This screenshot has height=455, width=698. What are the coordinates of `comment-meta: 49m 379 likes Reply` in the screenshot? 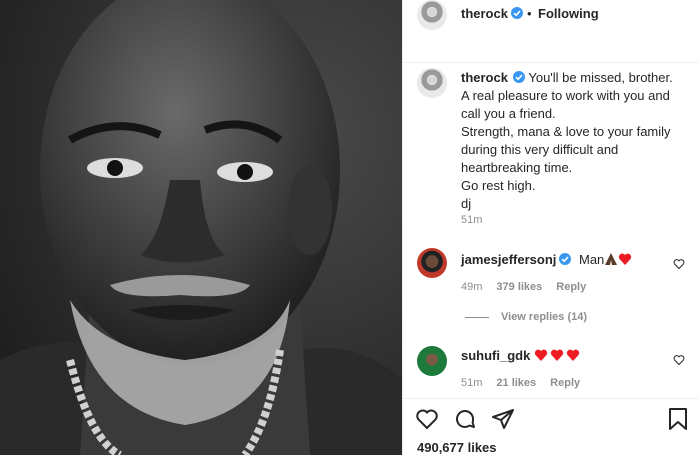 It's located at (530, 287).